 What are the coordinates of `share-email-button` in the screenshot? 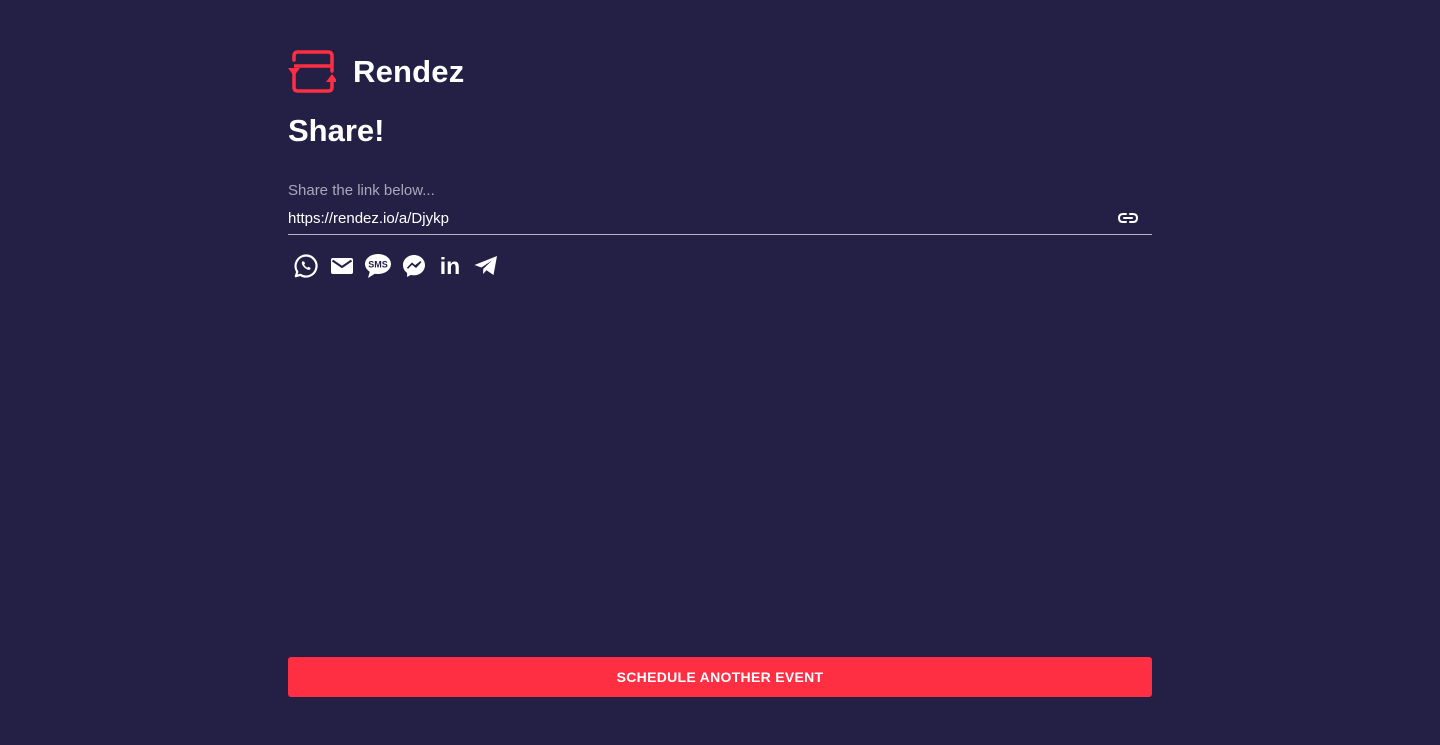 It's located at (342, 266).